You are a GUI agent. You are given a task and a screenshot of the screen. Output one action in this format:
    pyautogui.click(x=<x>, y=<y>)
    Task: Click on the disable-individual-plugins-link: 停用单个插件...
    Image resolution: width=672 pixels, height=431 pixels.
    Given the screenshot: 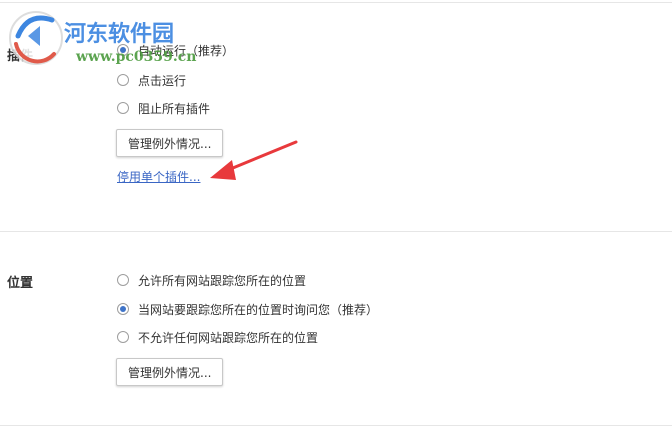 What is the action you would take?
    pyautogui.click(x=158, y=176)
    